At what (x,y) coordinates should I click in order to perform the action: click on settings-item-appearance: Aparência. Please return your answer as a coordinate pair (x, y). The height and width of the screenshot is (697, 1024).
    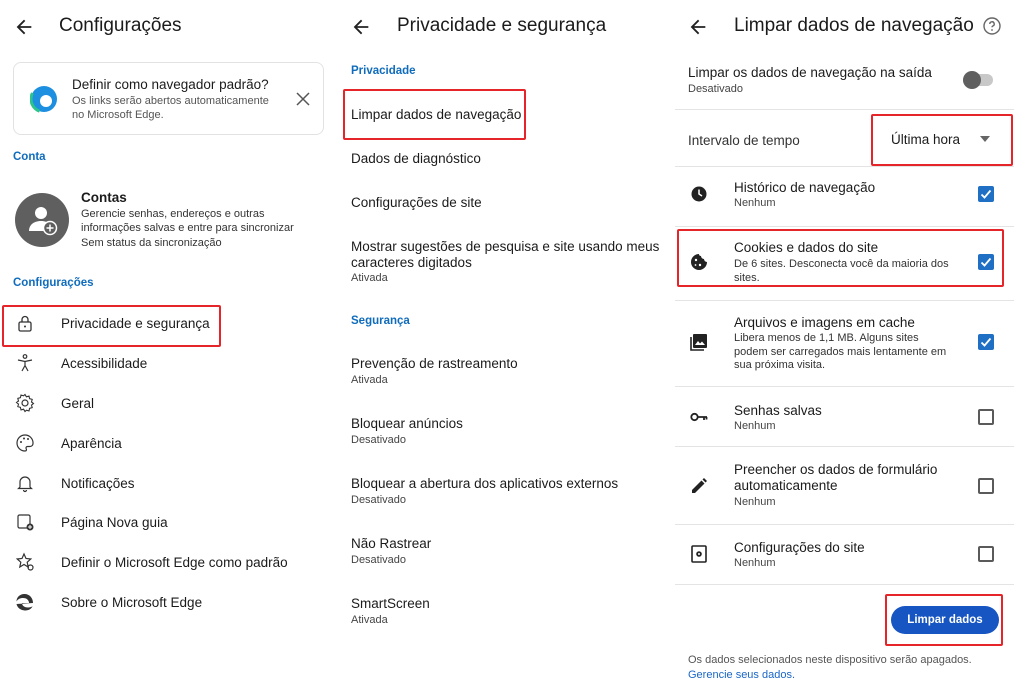
    Looking at the image, I should click on (168, 444).